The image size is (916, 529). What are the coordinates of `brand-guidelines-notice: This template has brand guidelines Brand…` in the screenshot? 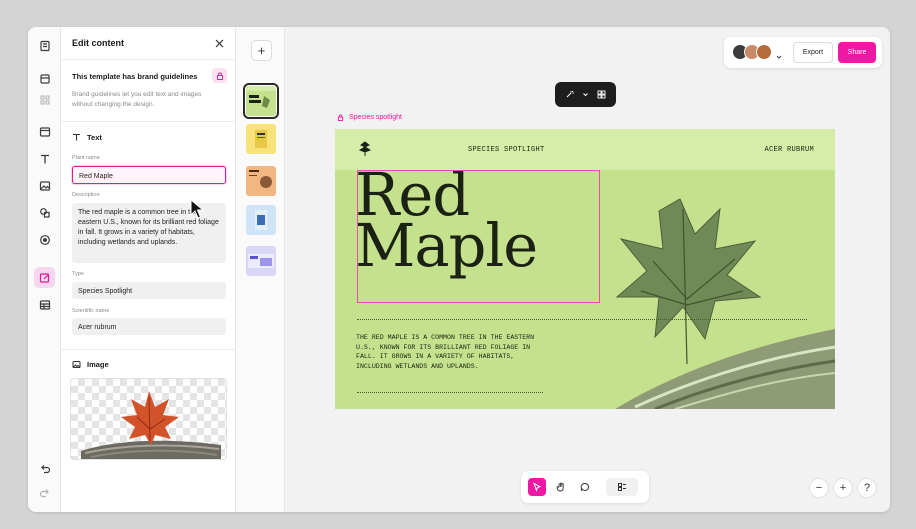 It's located at (148, 91).